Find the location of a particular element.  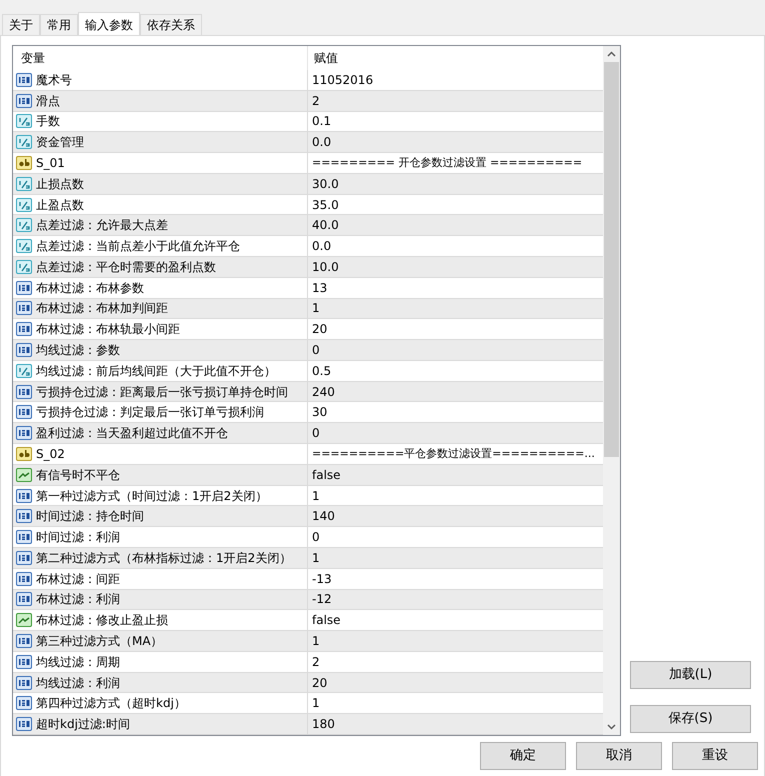

parameter-name: 点差过滤：当前点差小于此值允许平仓 is located at coordinates (138, 247).